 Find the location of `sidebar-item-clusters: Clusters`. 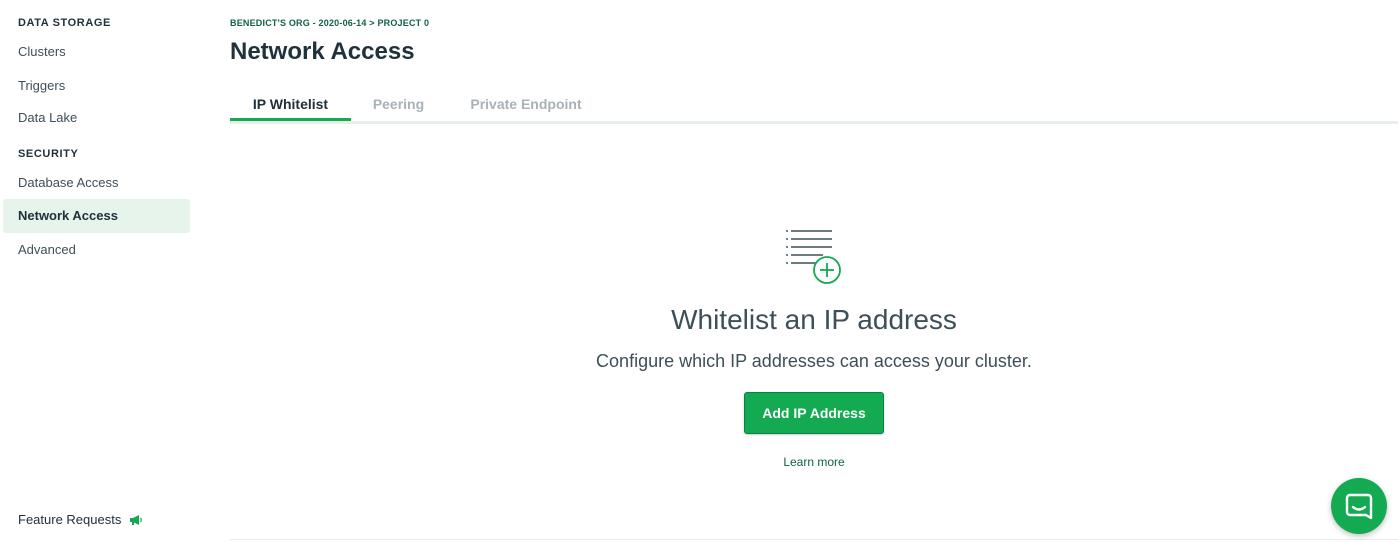

sidebar-item-clusters: Clusters is located at coordinates (96, 52).